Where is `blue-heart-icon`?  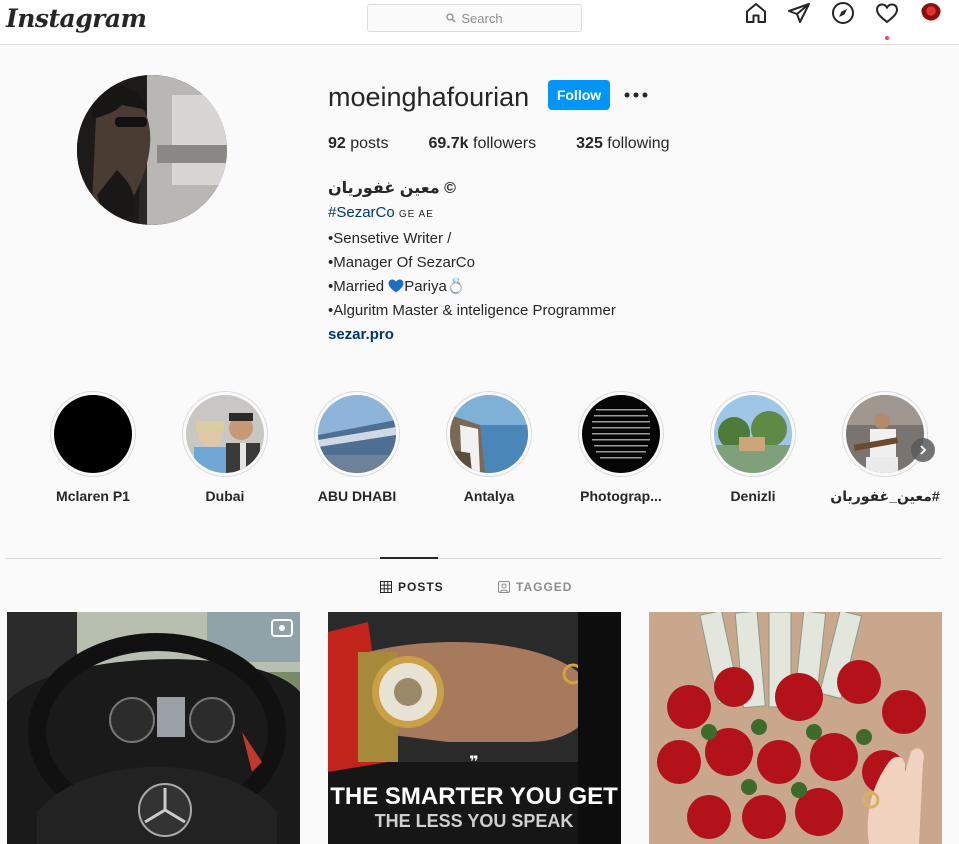
blue-heart-icon is located at coordinates (396, 285).